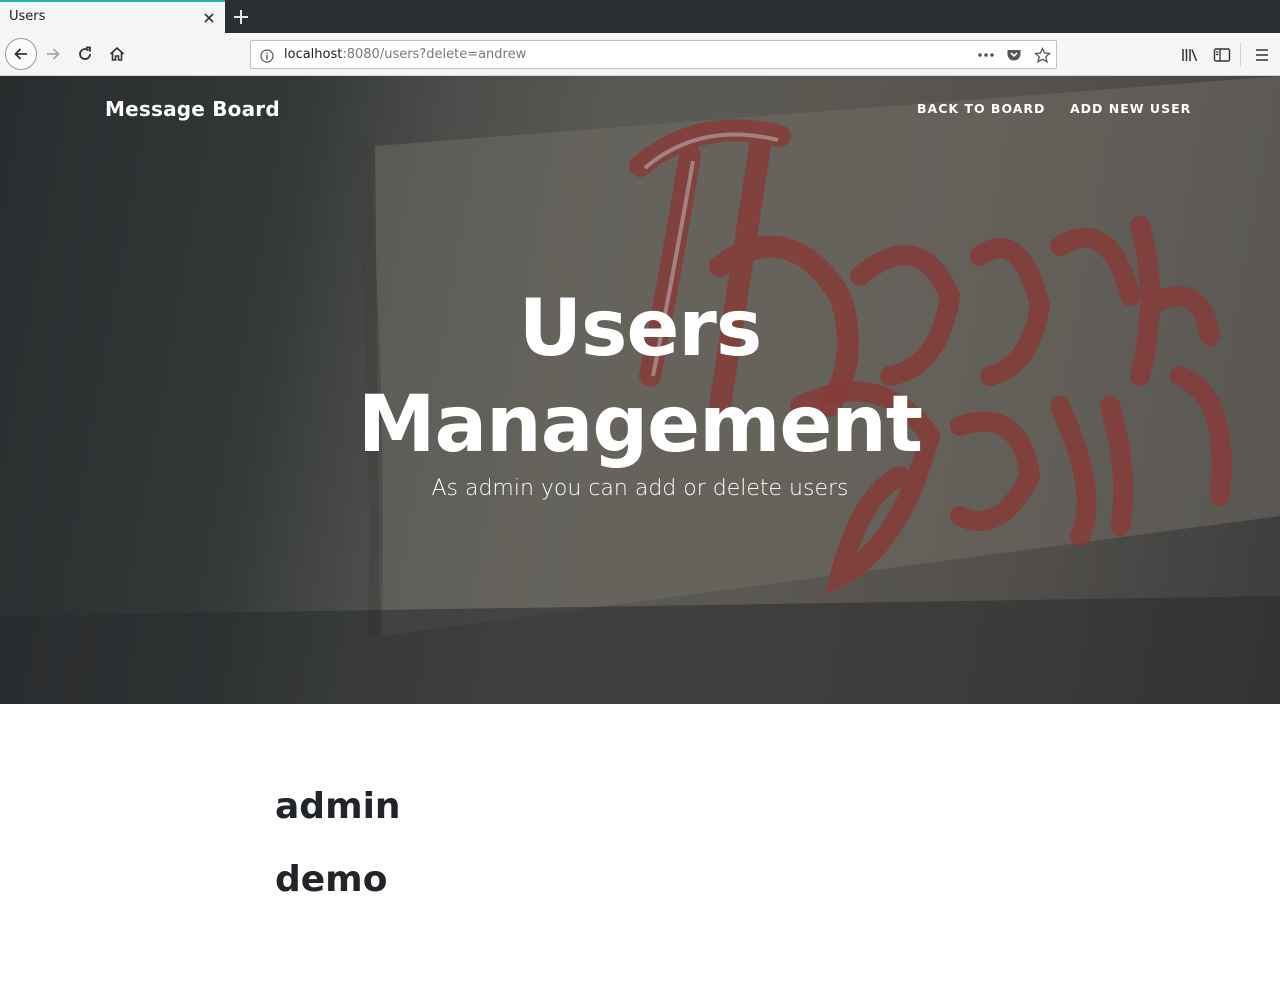 This screenshot has width=1280, height=995. Describe the element at coordinates (1014, 55) in the screenshot. I see `pocket-icon` at that location.